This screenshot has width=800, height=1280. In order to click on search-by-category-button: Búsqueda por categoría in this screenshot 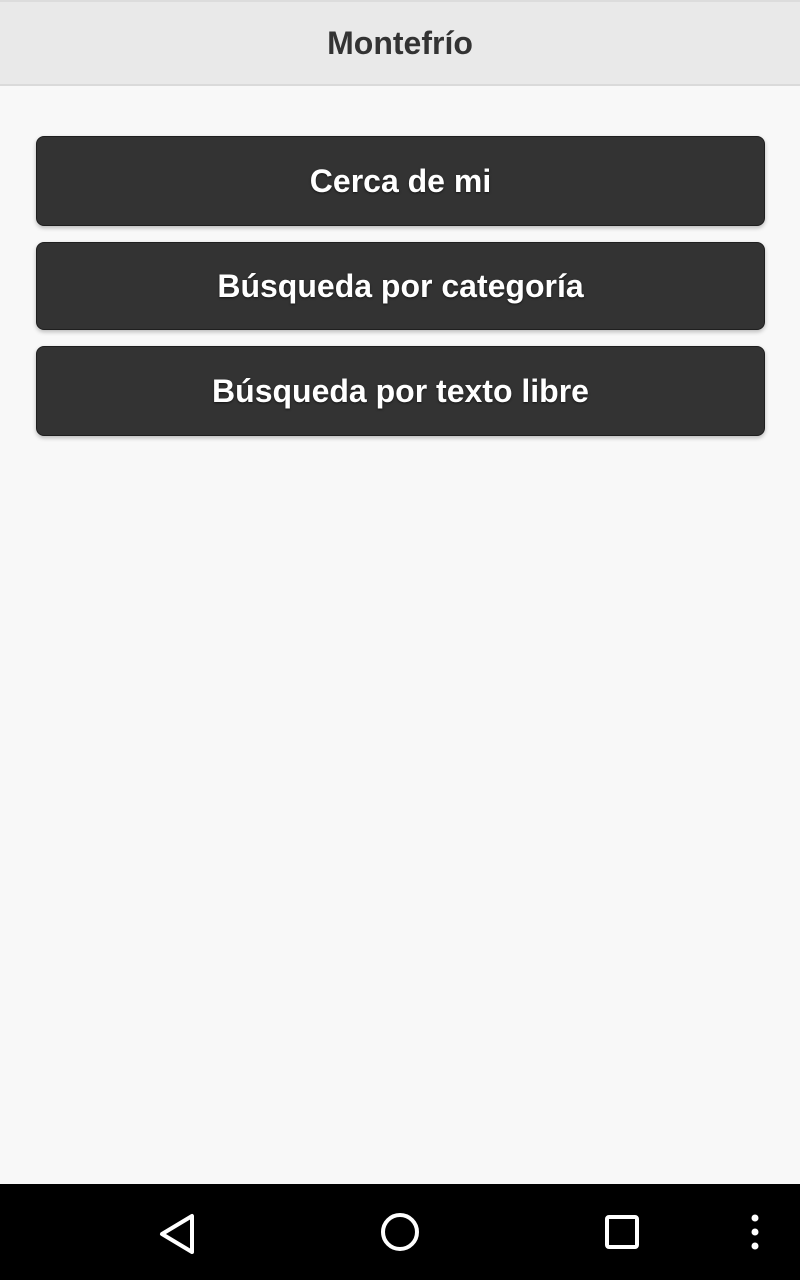, I will do `click(400, 286)`.